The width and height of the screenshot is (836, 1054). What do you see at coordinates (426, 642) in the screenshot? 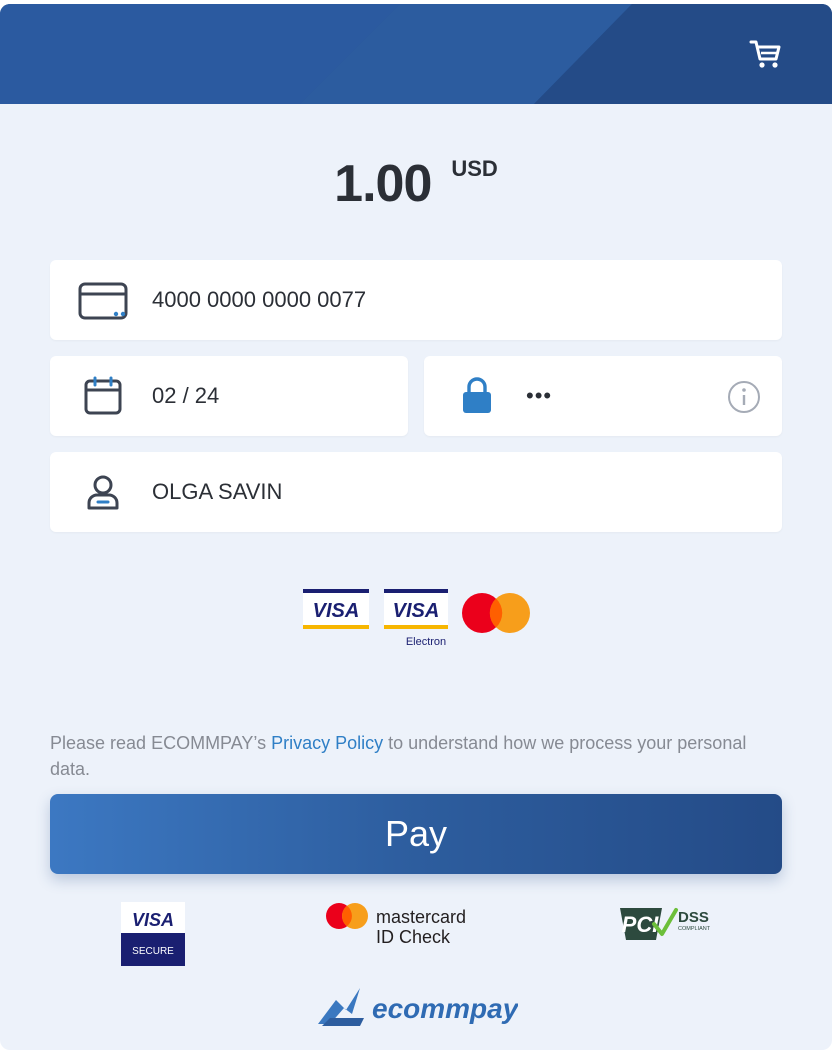
I see `visa-electron-subtext: Electron` at bounding box center [426, 642].